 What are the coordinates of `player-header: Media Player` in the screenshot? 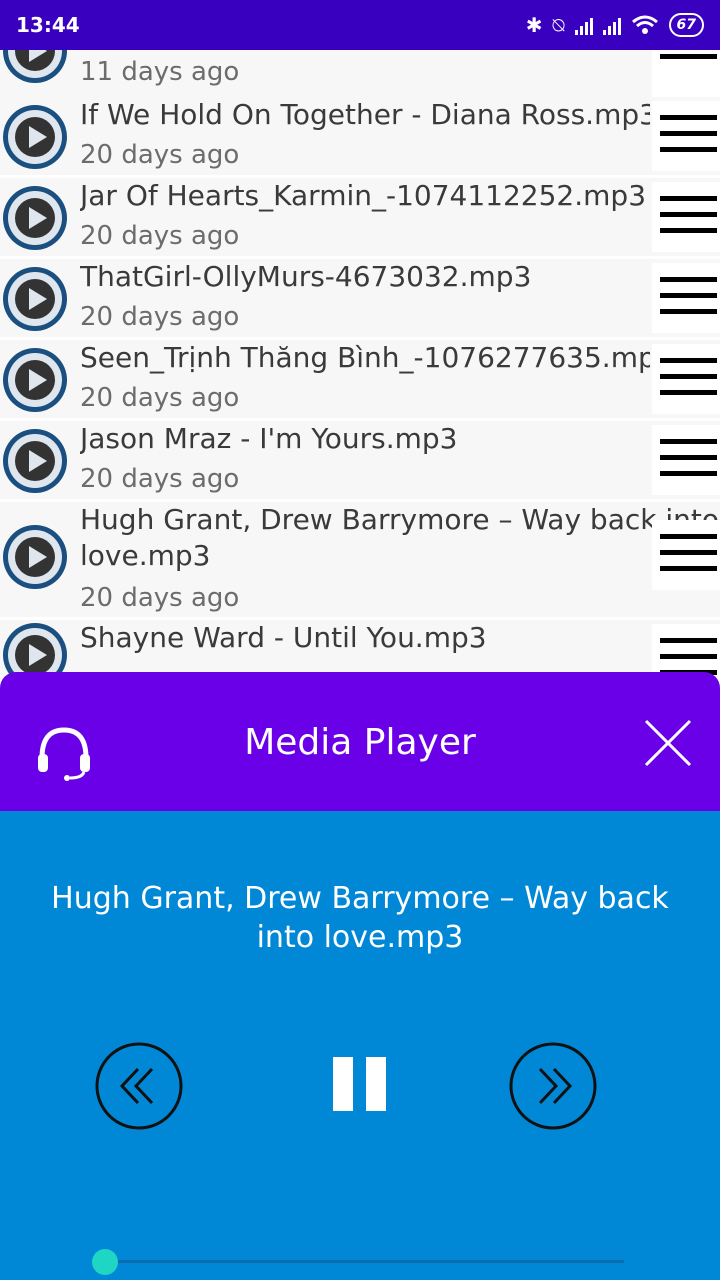 It's located at (360, 742).